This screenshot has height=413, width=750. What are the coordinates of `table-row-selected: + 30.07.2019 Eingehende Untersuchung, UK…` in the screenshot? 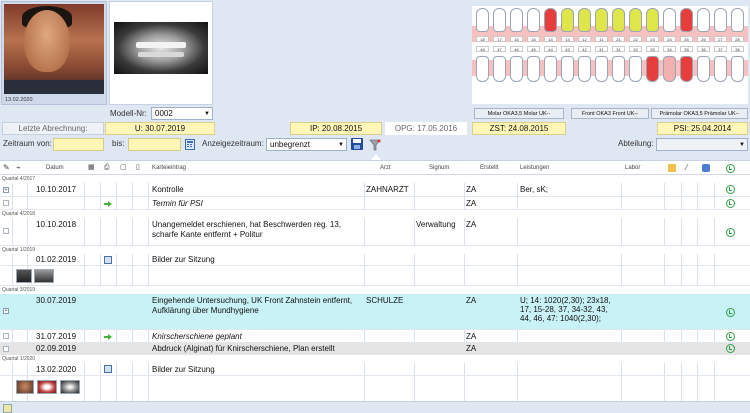 It's located at (375, 312).